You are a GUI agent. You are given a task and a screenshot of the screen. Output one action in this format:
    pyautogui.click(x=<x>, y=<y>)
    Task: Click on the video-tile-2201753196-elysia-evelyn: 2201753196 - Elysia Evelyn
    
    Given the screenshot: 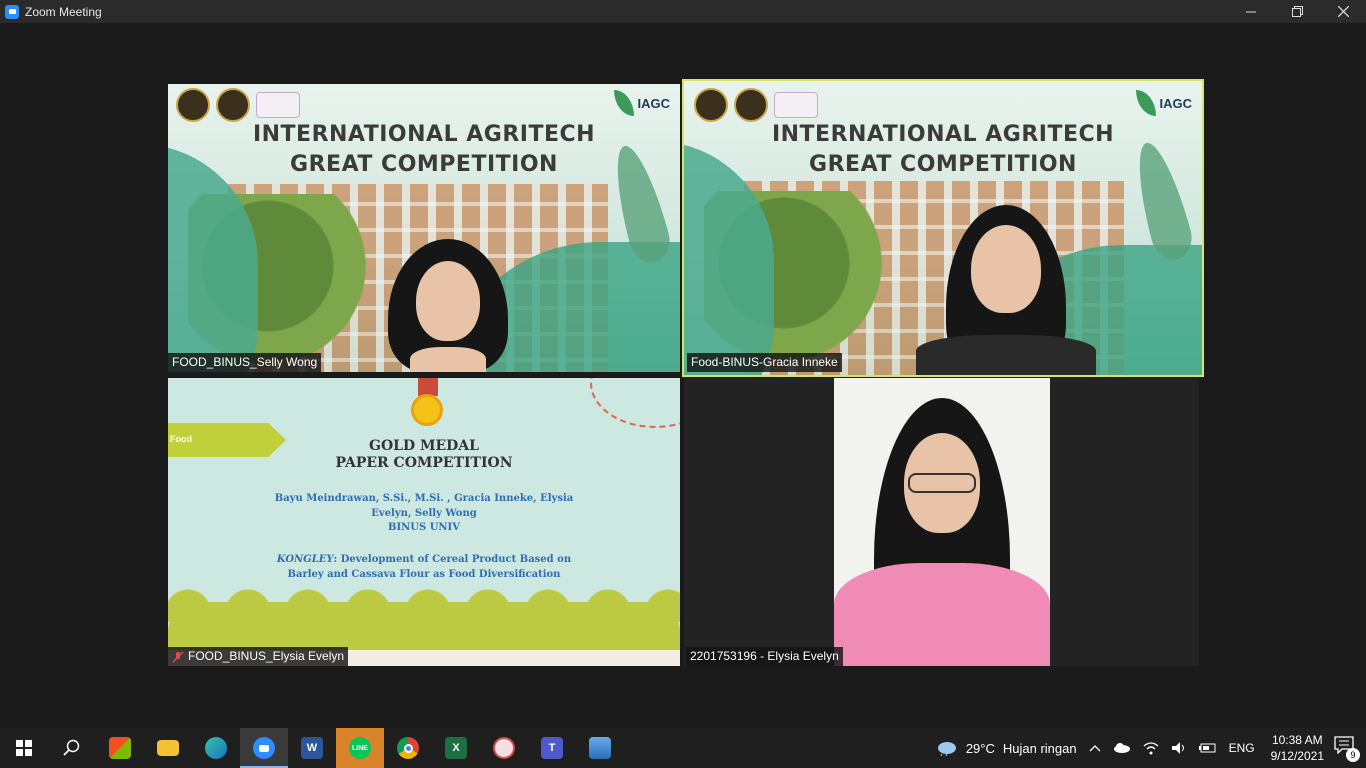 What is the action you would take?
    pyautogui.click(x=941, y=522)
    